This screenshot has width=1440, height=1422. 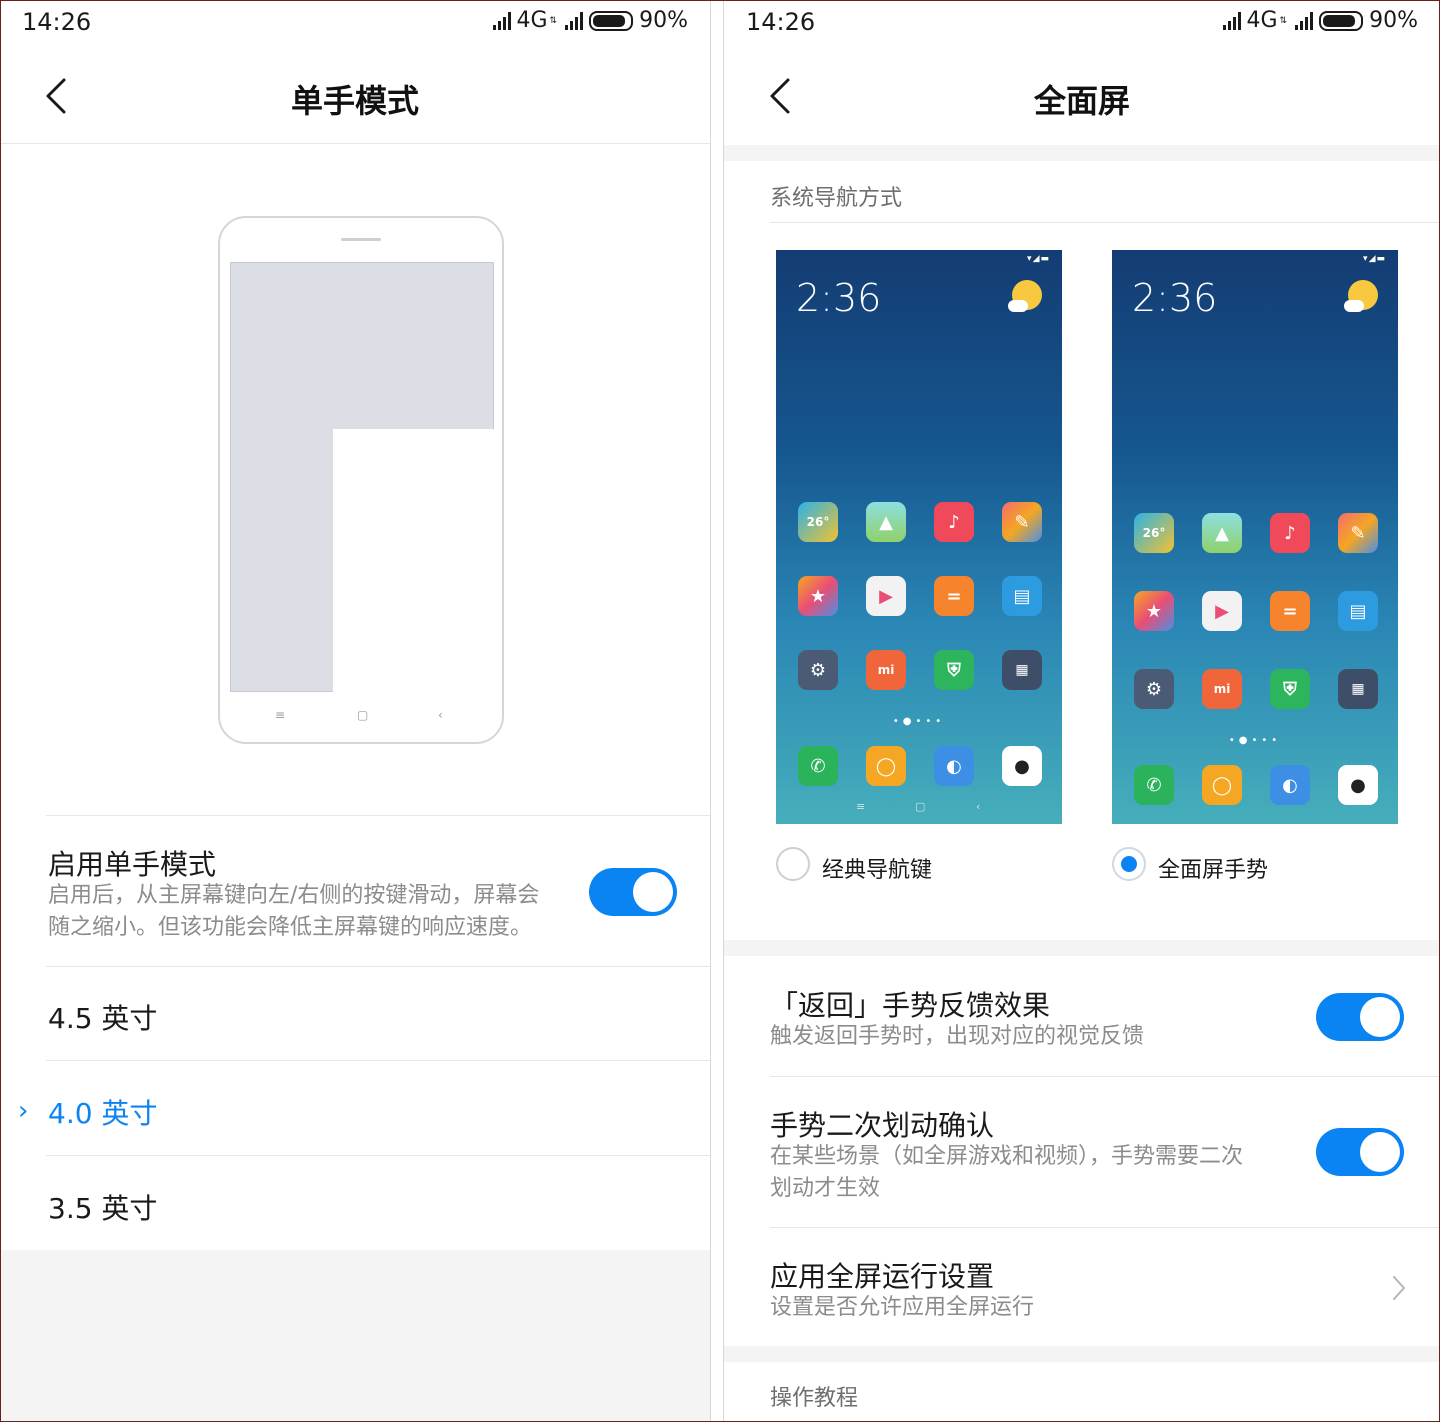 What do you see at coordinates (1393, 20) in the screenshot?
I see `battery-percent: 90%` at bounding box center [1393, 20].